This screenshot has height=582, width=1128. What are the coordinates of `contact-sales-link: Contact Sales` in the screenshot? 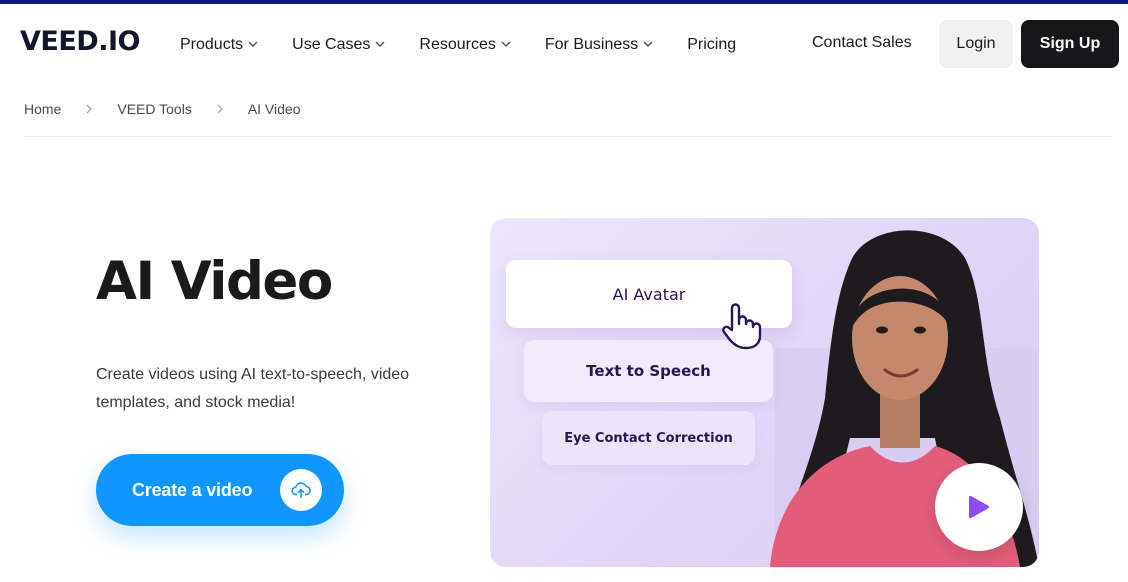 It's located at (862, 45).